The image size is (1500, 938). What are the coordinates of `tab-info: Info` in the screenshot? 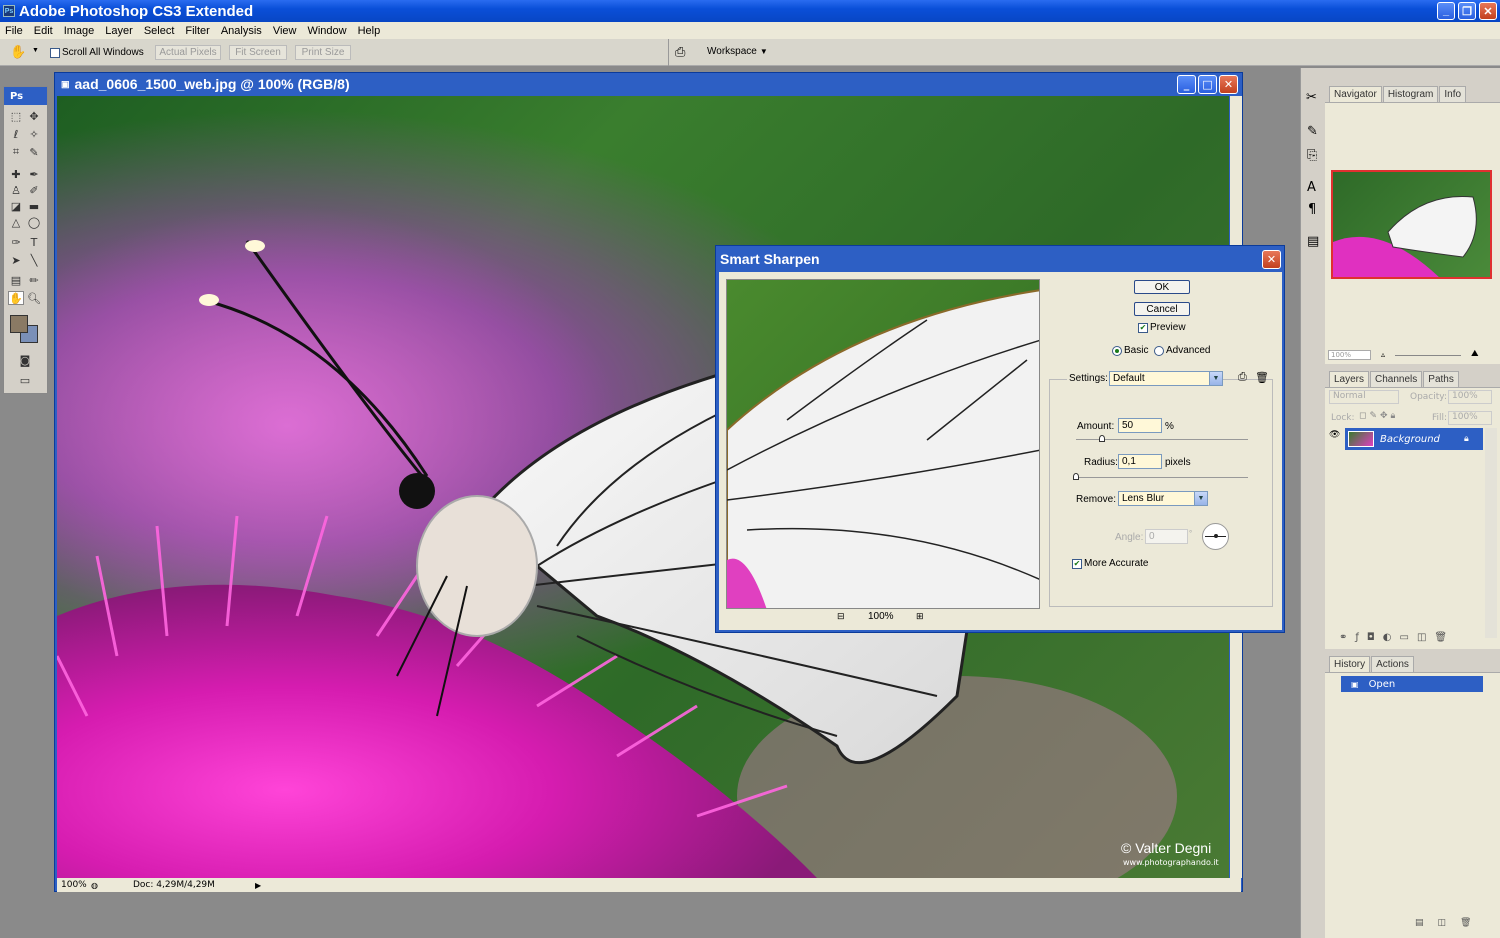 It's located at (1453, 94).